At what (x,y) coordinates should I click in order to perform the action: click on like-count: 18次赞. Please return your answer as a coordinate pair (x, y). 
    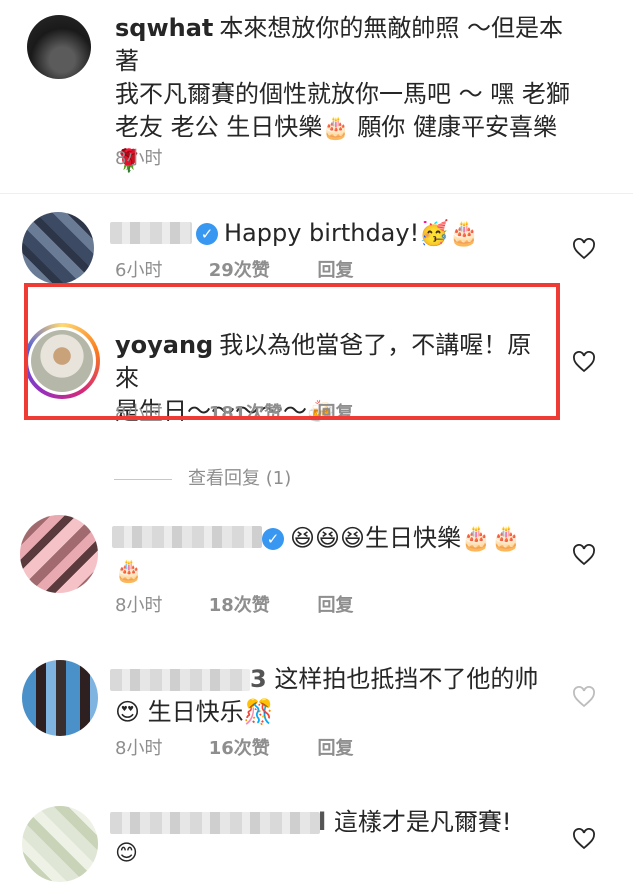
    Looking at the image, I should click on (260, 606).